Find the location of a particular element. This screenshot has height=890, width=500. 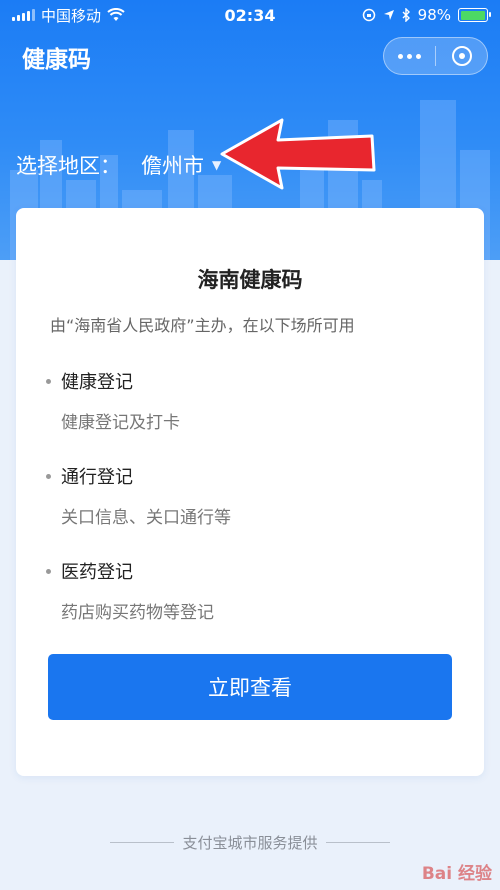

more-options-button is located at coordinates (409, 56).